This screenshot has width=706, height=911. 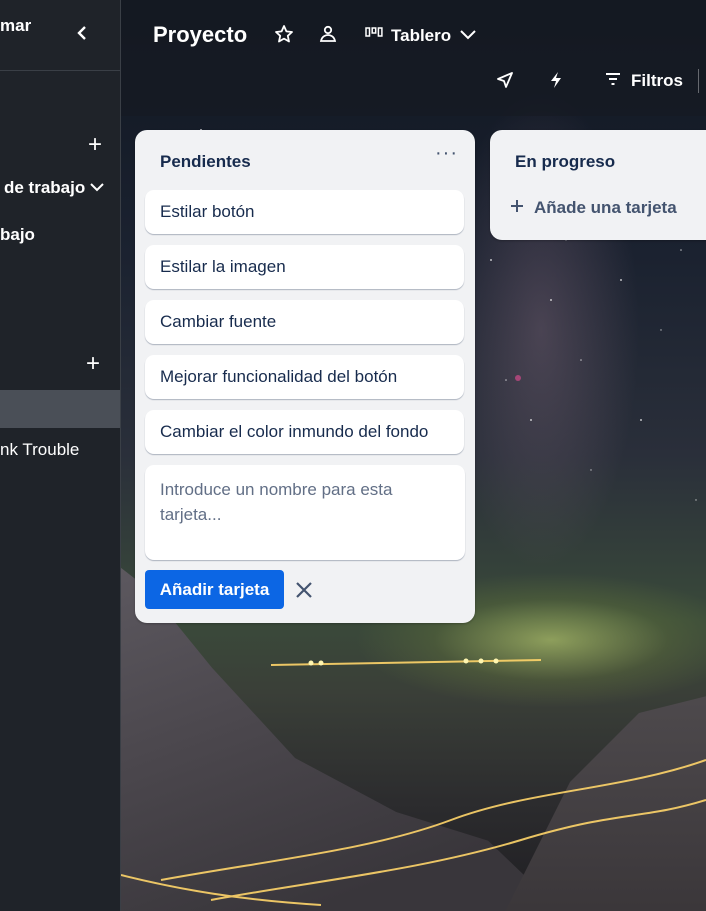 What do you see at coordinates (39, 450) in the screenshot?
I see `sidebar-item-board: nk Trouble` at bounding box center [39, 450].